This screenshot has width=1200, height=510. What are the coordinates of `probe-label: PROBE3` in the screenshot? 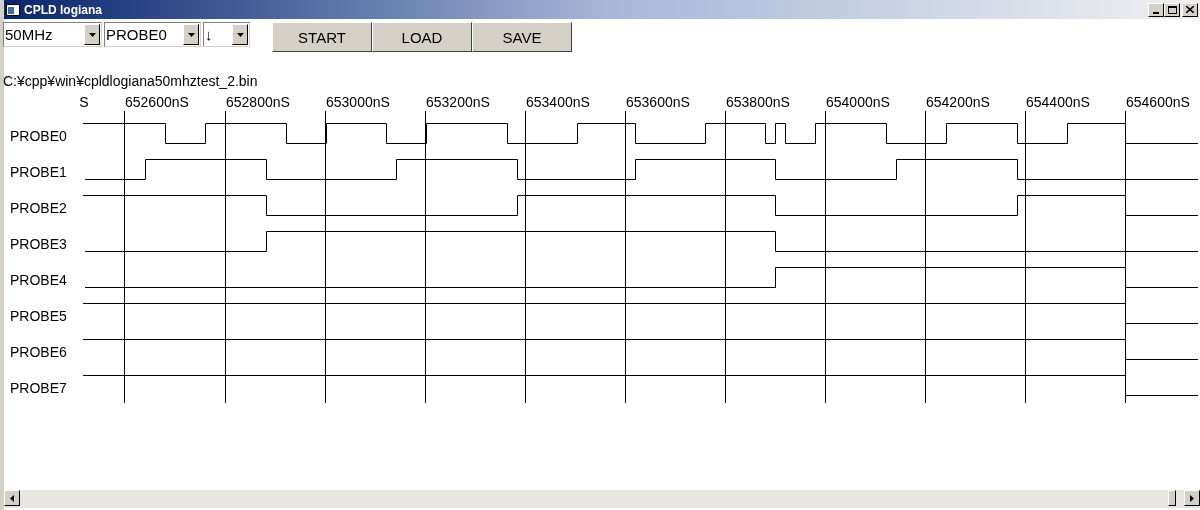 It's located at (38, 244).